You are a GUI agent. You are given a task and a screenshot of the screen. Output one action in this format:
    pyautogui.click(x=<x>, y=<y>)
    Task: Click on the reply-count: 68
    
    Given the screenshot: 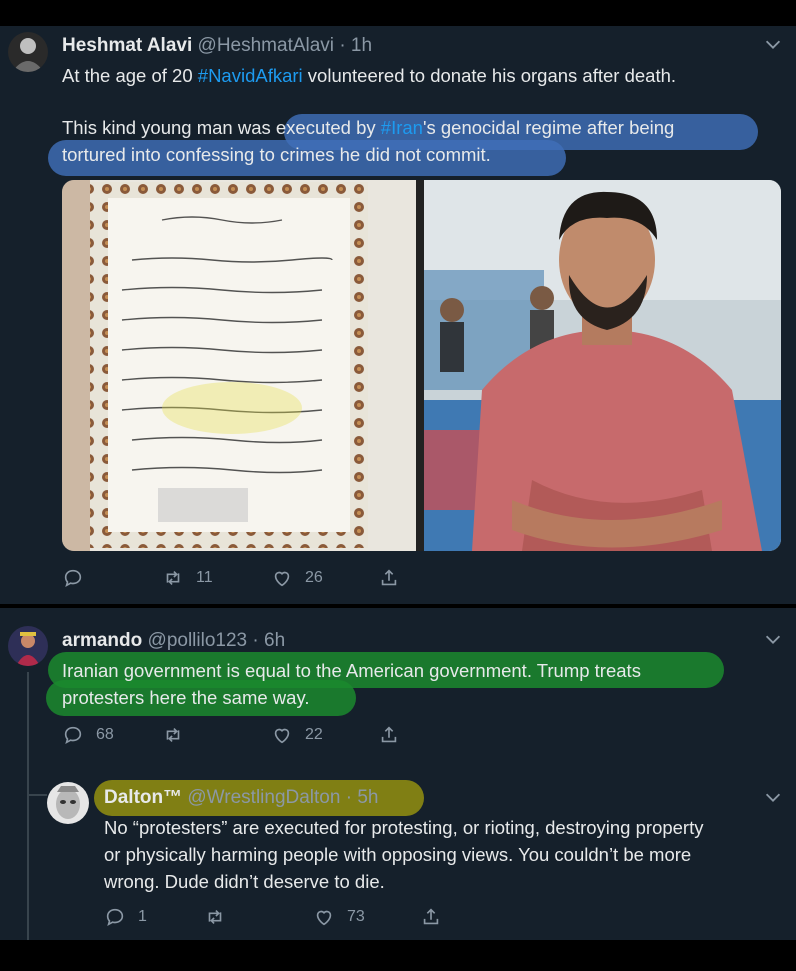 What is the action you would take?
    pyautogui.click(x=105, y=734)
    